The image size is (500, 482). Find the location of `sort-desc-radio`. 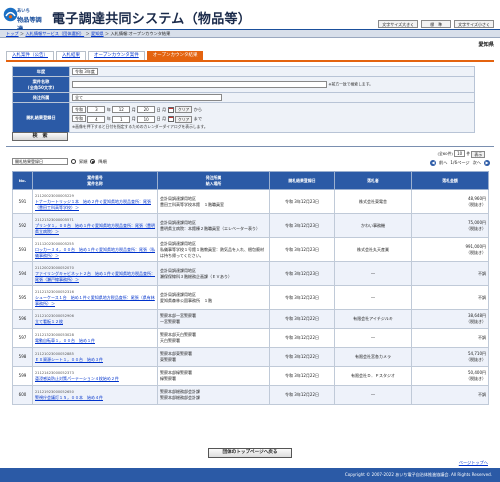

sort-desc-radio is located at coordinates (93, 161).